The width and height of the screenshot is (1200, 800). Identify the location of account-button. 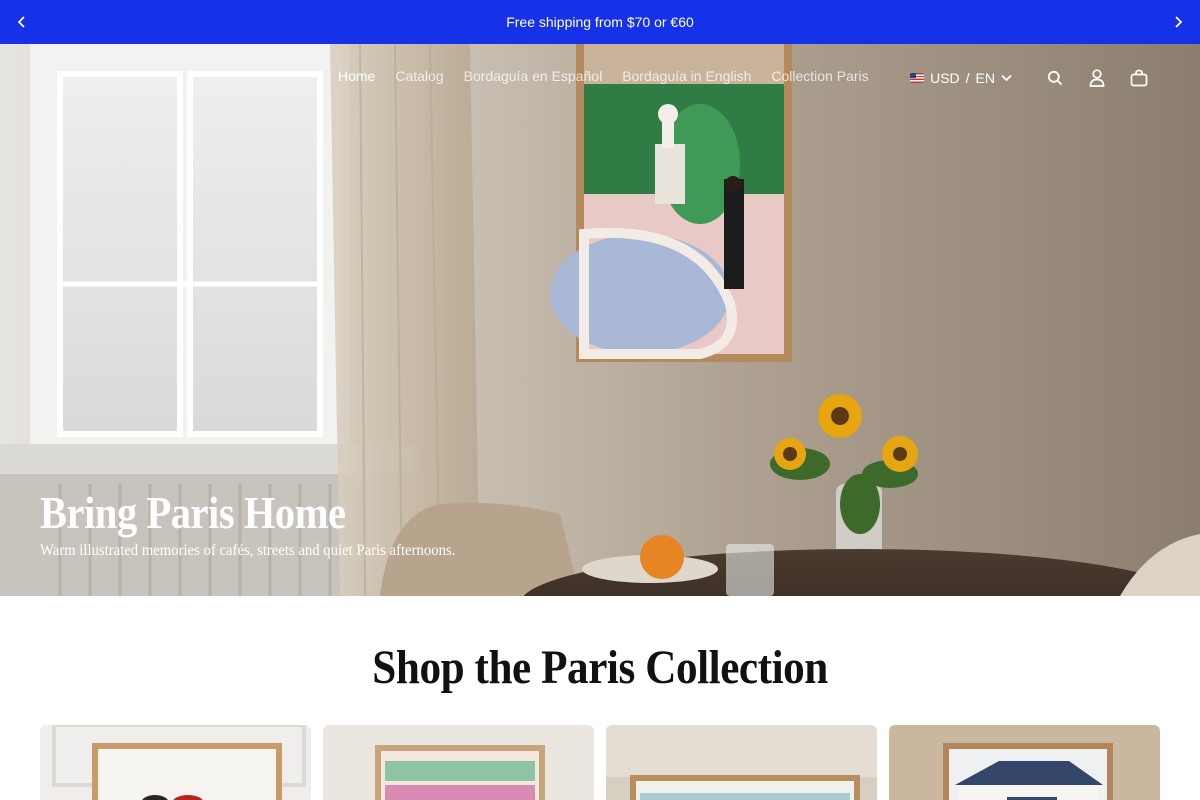
(1097, 78).